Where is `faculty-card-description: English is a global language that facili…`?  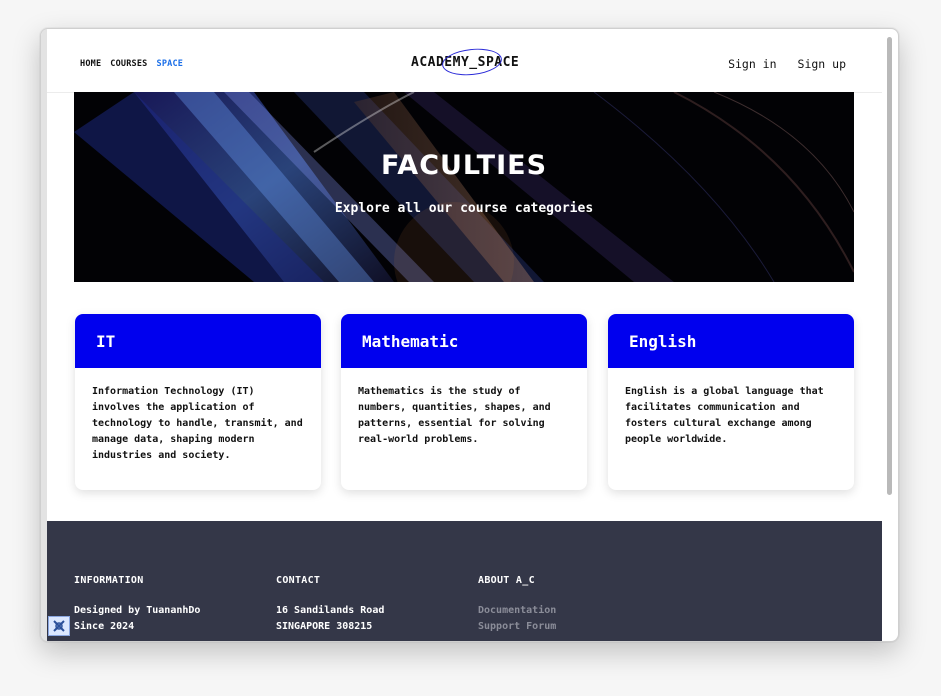
faculty-card-description: English is a global language that facili… is located at coordinates (724, 415).